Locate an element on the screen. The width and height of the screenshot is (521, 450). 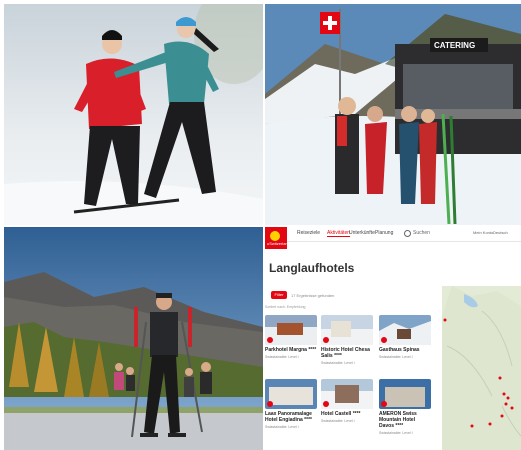
nav-item-activities: Aktivitäten is located at coordinates (339, 233).